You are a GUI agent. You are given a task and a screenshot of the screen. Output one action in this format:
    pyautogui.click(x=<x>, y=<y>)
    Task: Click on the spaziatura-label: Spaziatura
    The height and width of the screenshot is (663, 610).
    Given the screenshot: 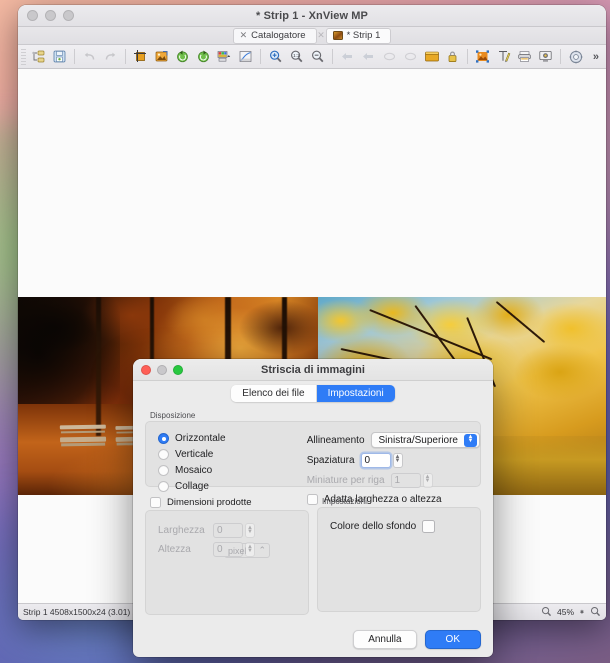 What is the action you would take?
    pyautogui.click(x=330, y=460)
    